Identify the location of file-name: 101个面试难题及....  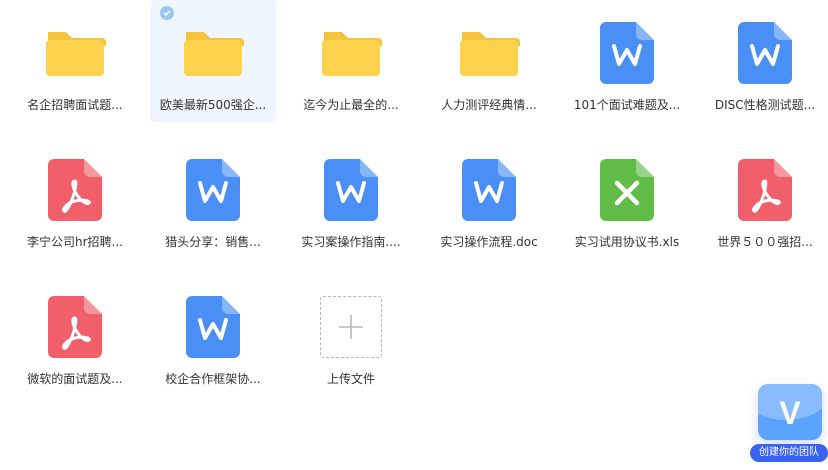
(627, 105).